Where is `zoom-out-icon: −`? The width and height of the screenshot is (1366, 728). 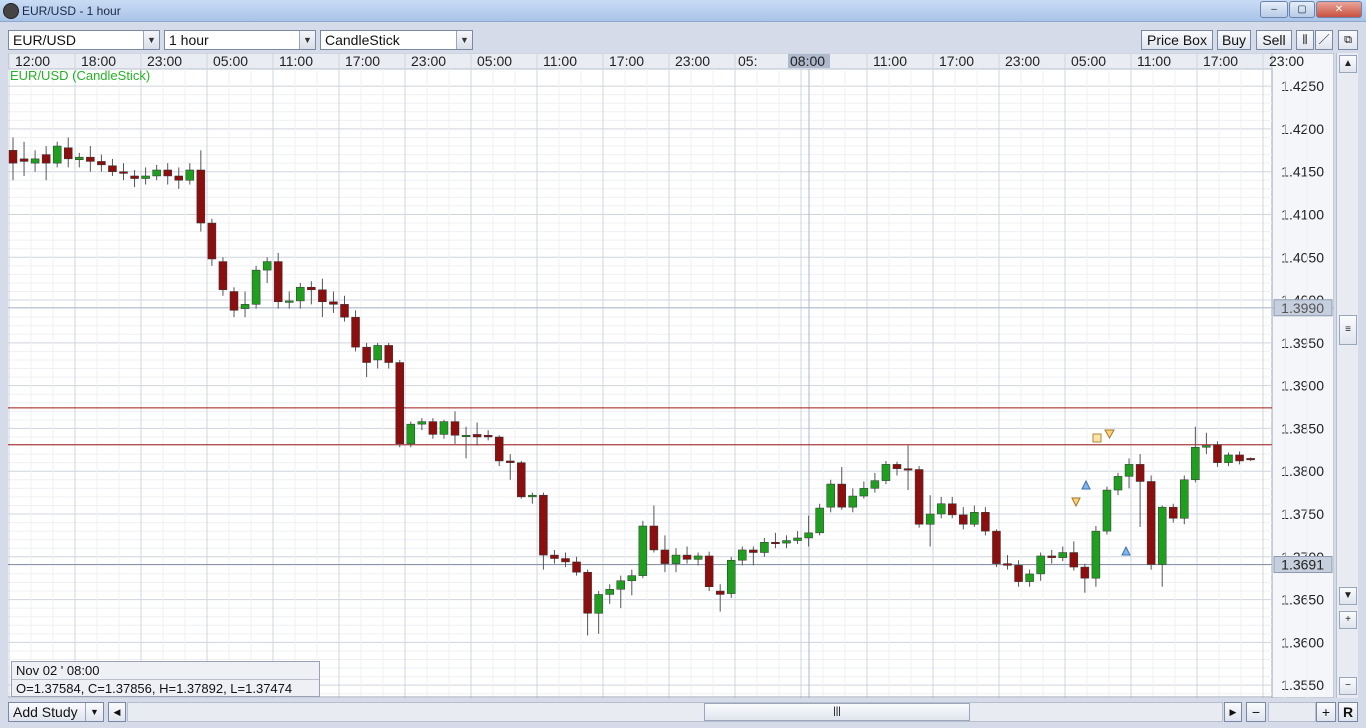
zoom-out-icon: − is located at coordinates (1348, 686).